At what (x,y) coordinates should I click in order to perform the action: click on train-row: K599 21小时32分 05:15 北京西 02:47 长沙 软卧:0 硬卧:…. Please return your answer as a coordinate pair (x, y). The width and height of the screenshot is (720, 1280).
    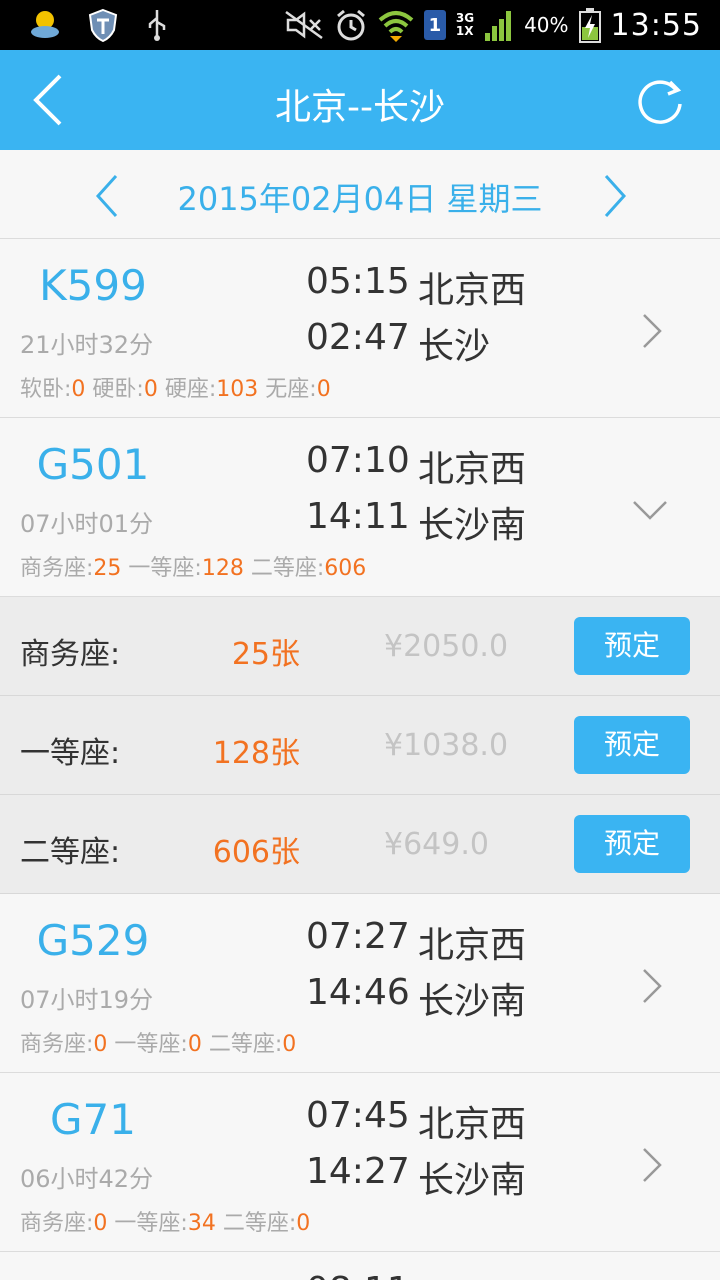
    Looking at the image, I should click on (360, 328).